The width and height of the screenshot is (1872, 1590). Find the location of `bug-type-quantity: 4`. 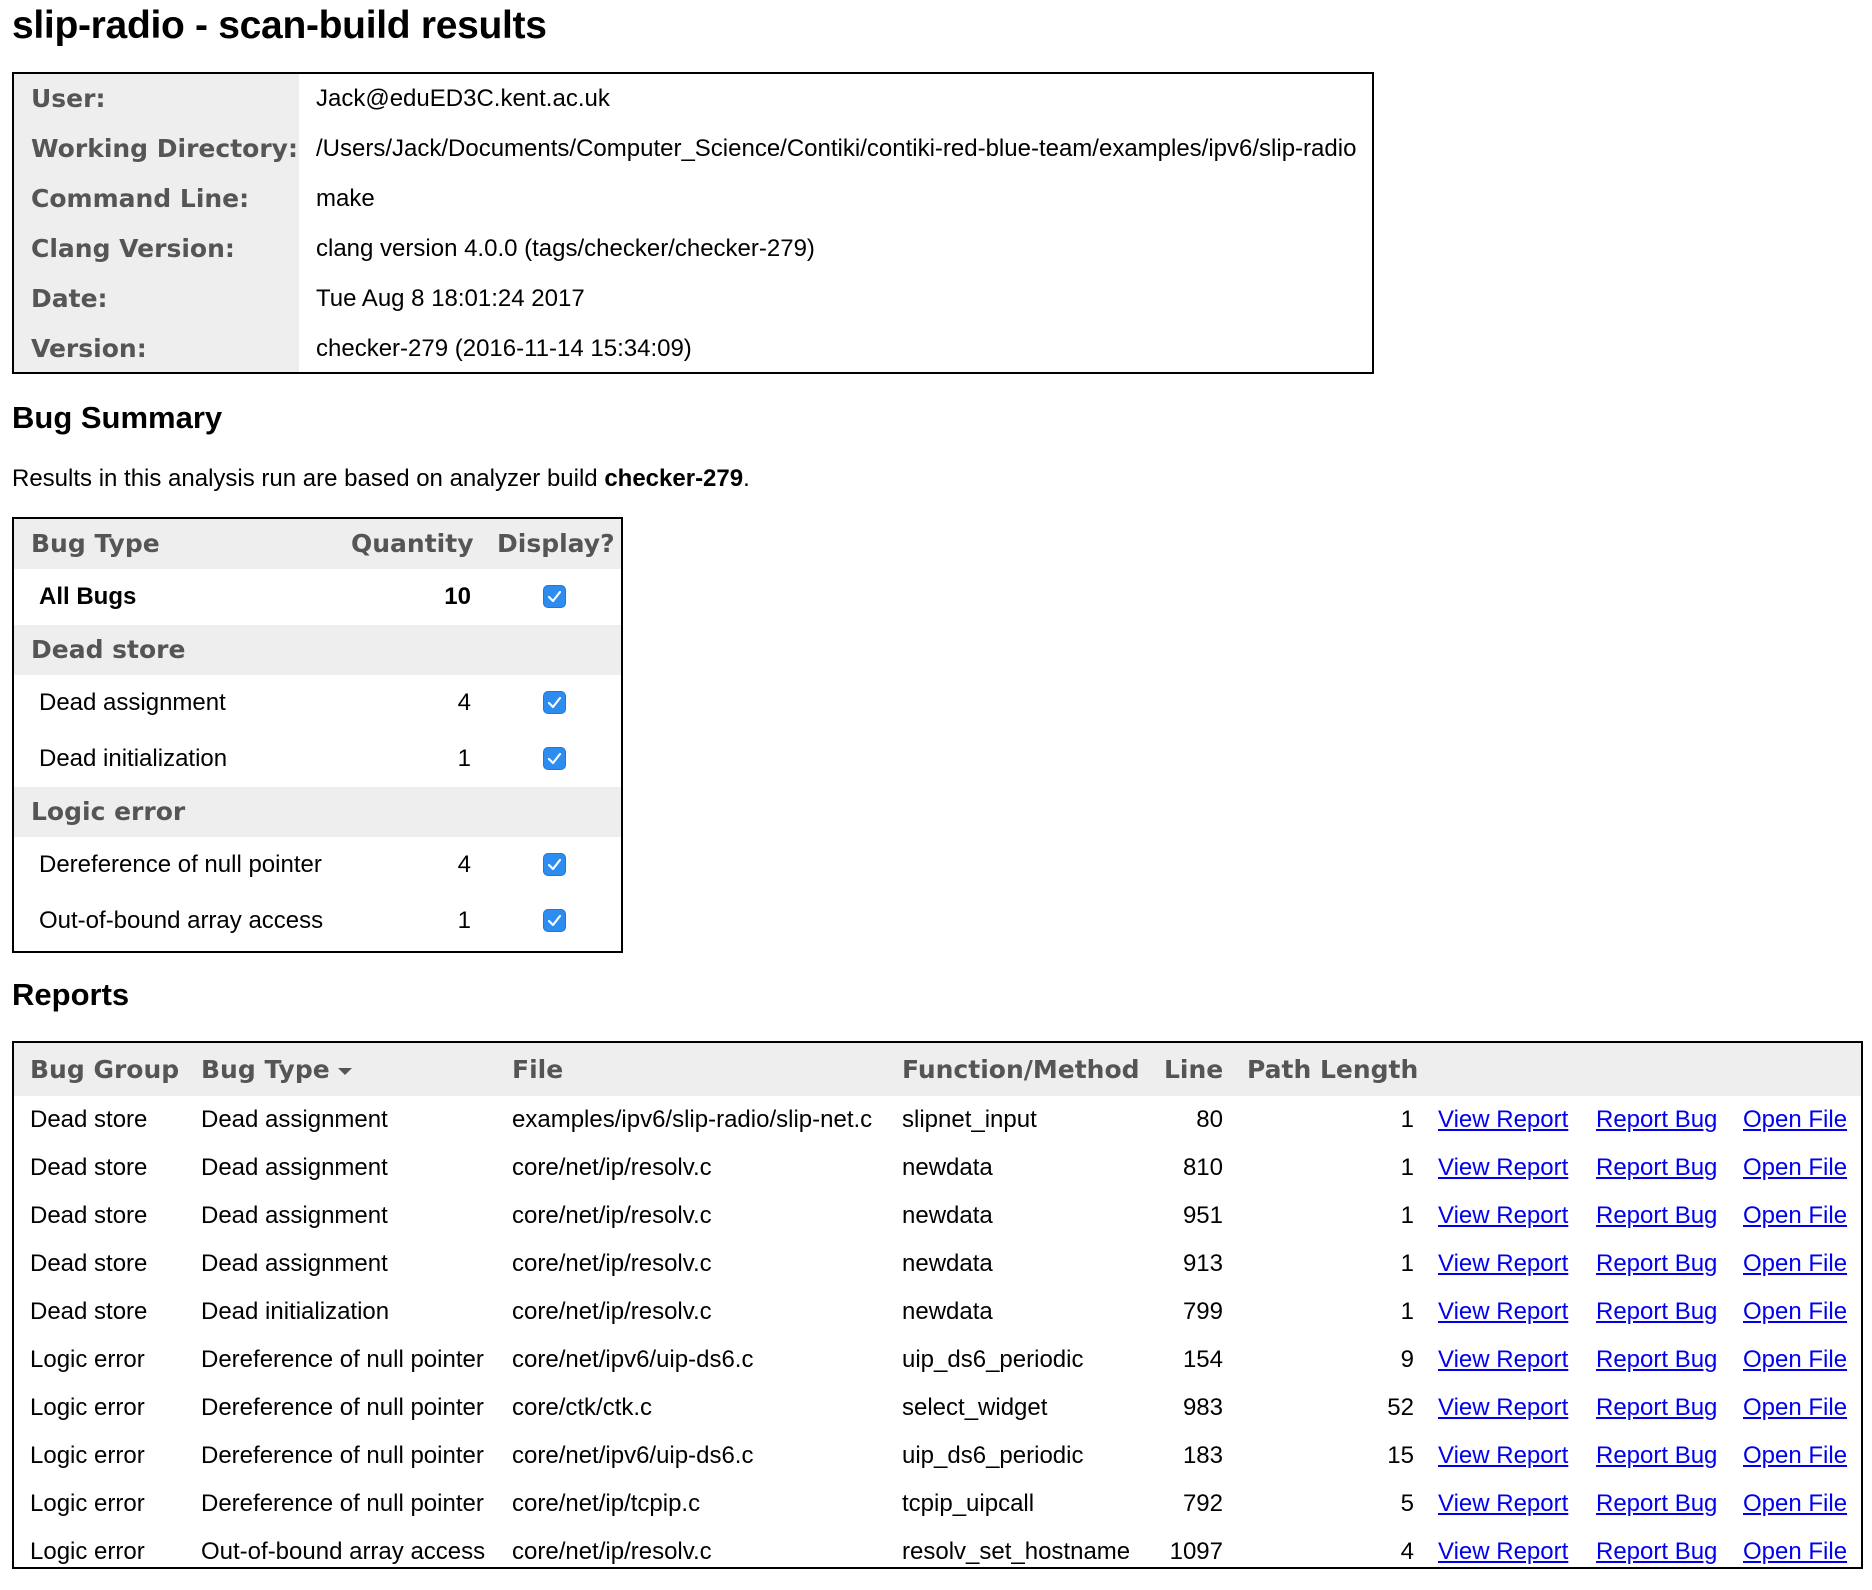

bug-type-quantity: 4 is located at coordinates (464, 864).